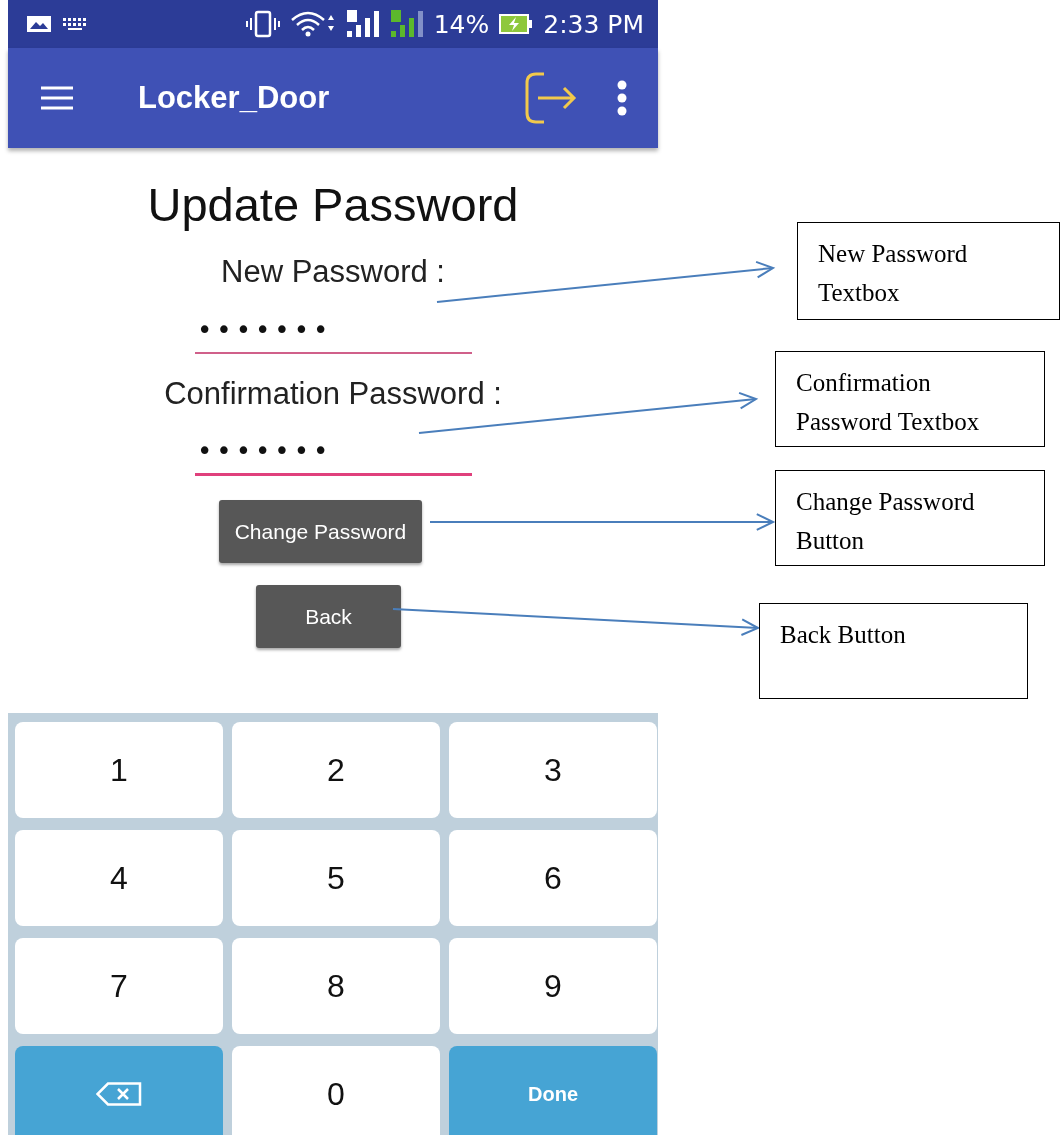  Describe the element at coordinates (622, 98) in the screenshot. I see `more-icon` at that location.